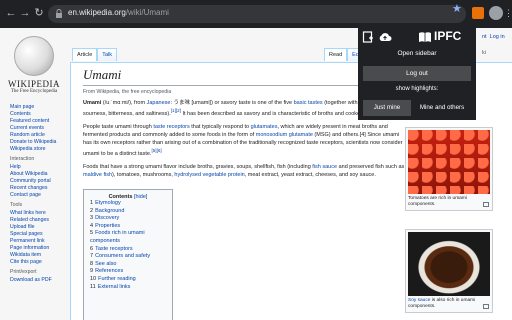 The height and width of the screenshot is (320, 512). Describe the element at coordinates (107, 54) in the screenshot. I see `tab-talk: Talk` at that location.